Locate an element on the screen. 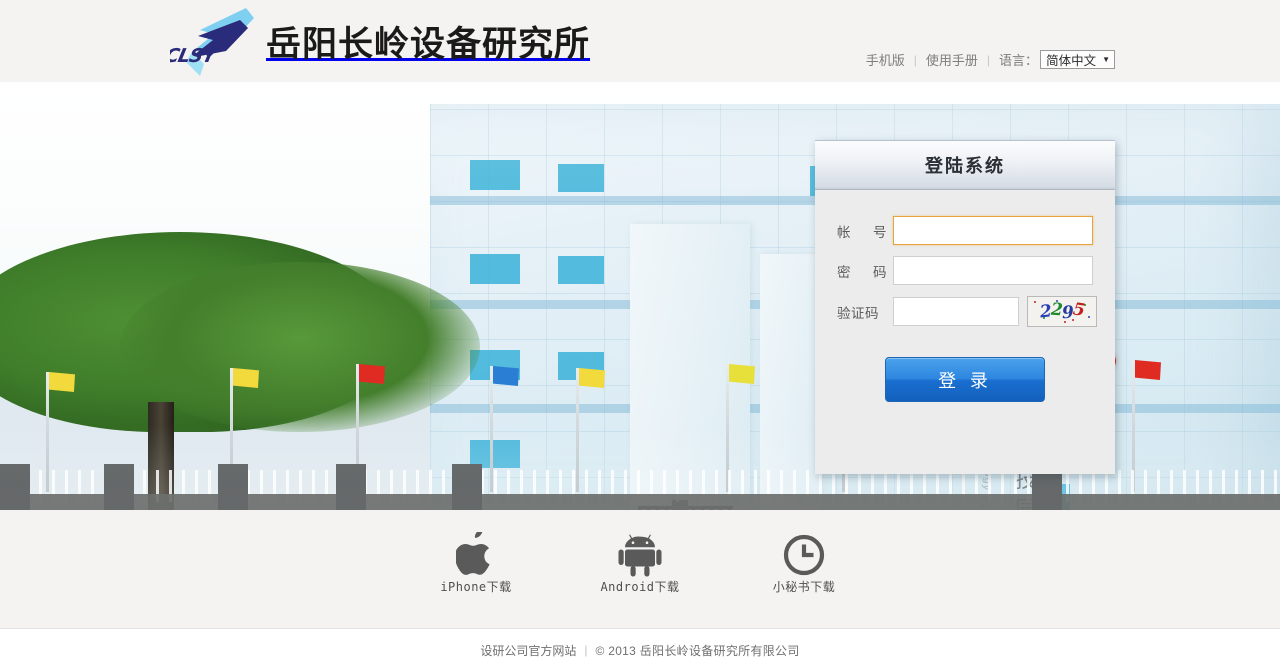  android-icon is located at coordinates (640, 555).